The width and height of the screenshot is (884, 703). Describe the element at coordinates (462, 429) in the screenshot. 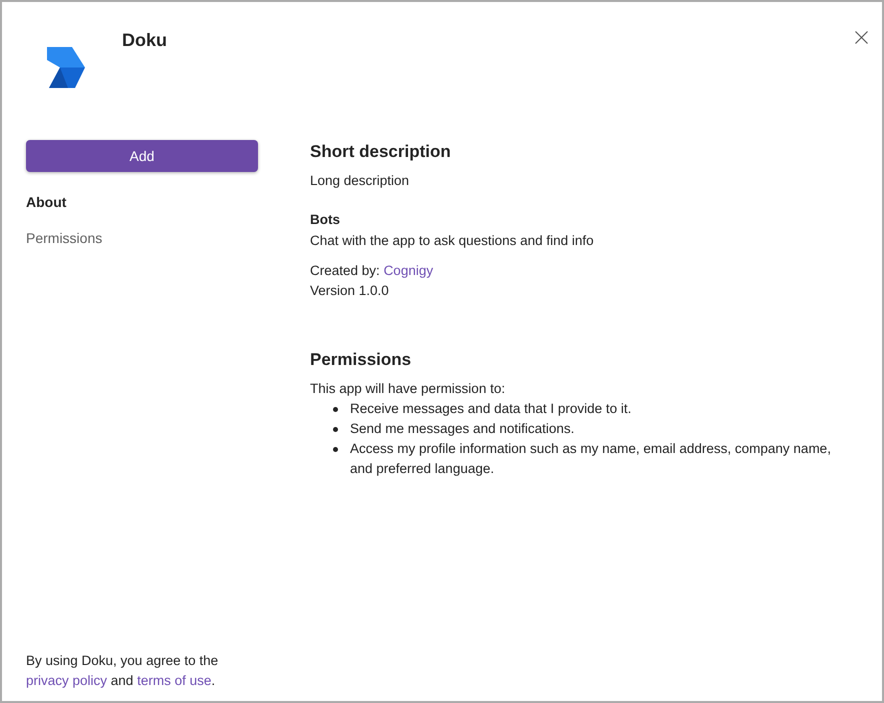

I see `permission-item: Send me messages and notifications.` at that location.